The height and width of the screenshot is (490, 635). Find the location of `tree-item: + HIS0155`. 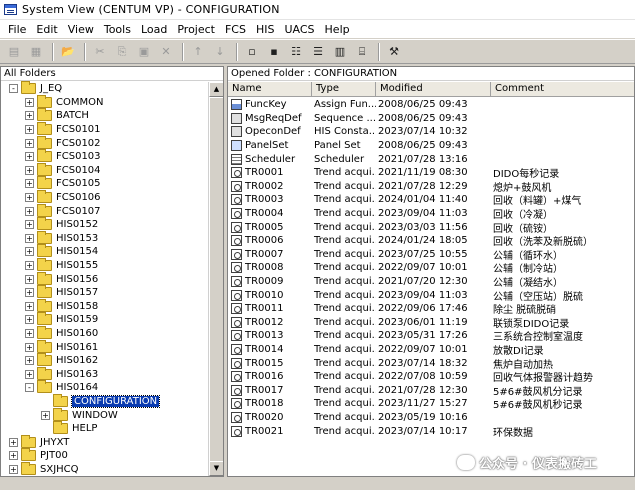

tree-item: + HIS0155 is located at coordinates (104, 265).